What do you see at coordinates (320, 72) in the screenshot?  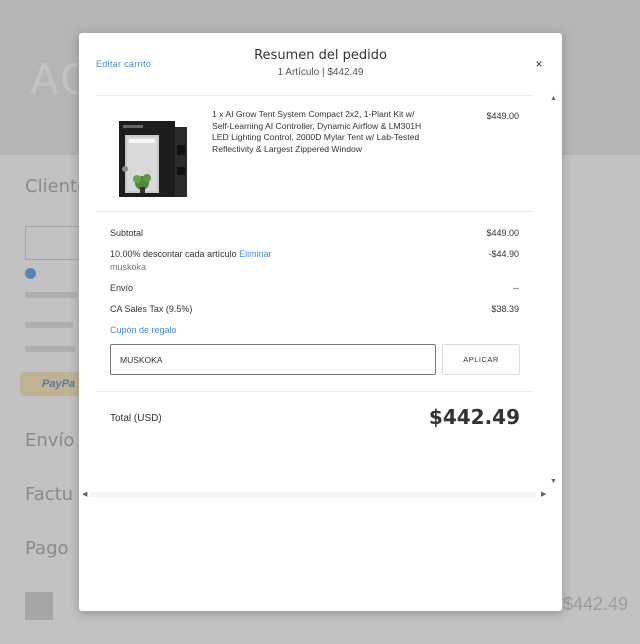 I see `modal-subtitle: 1 Artículo | $442.49` at bounding box center [320, 72].